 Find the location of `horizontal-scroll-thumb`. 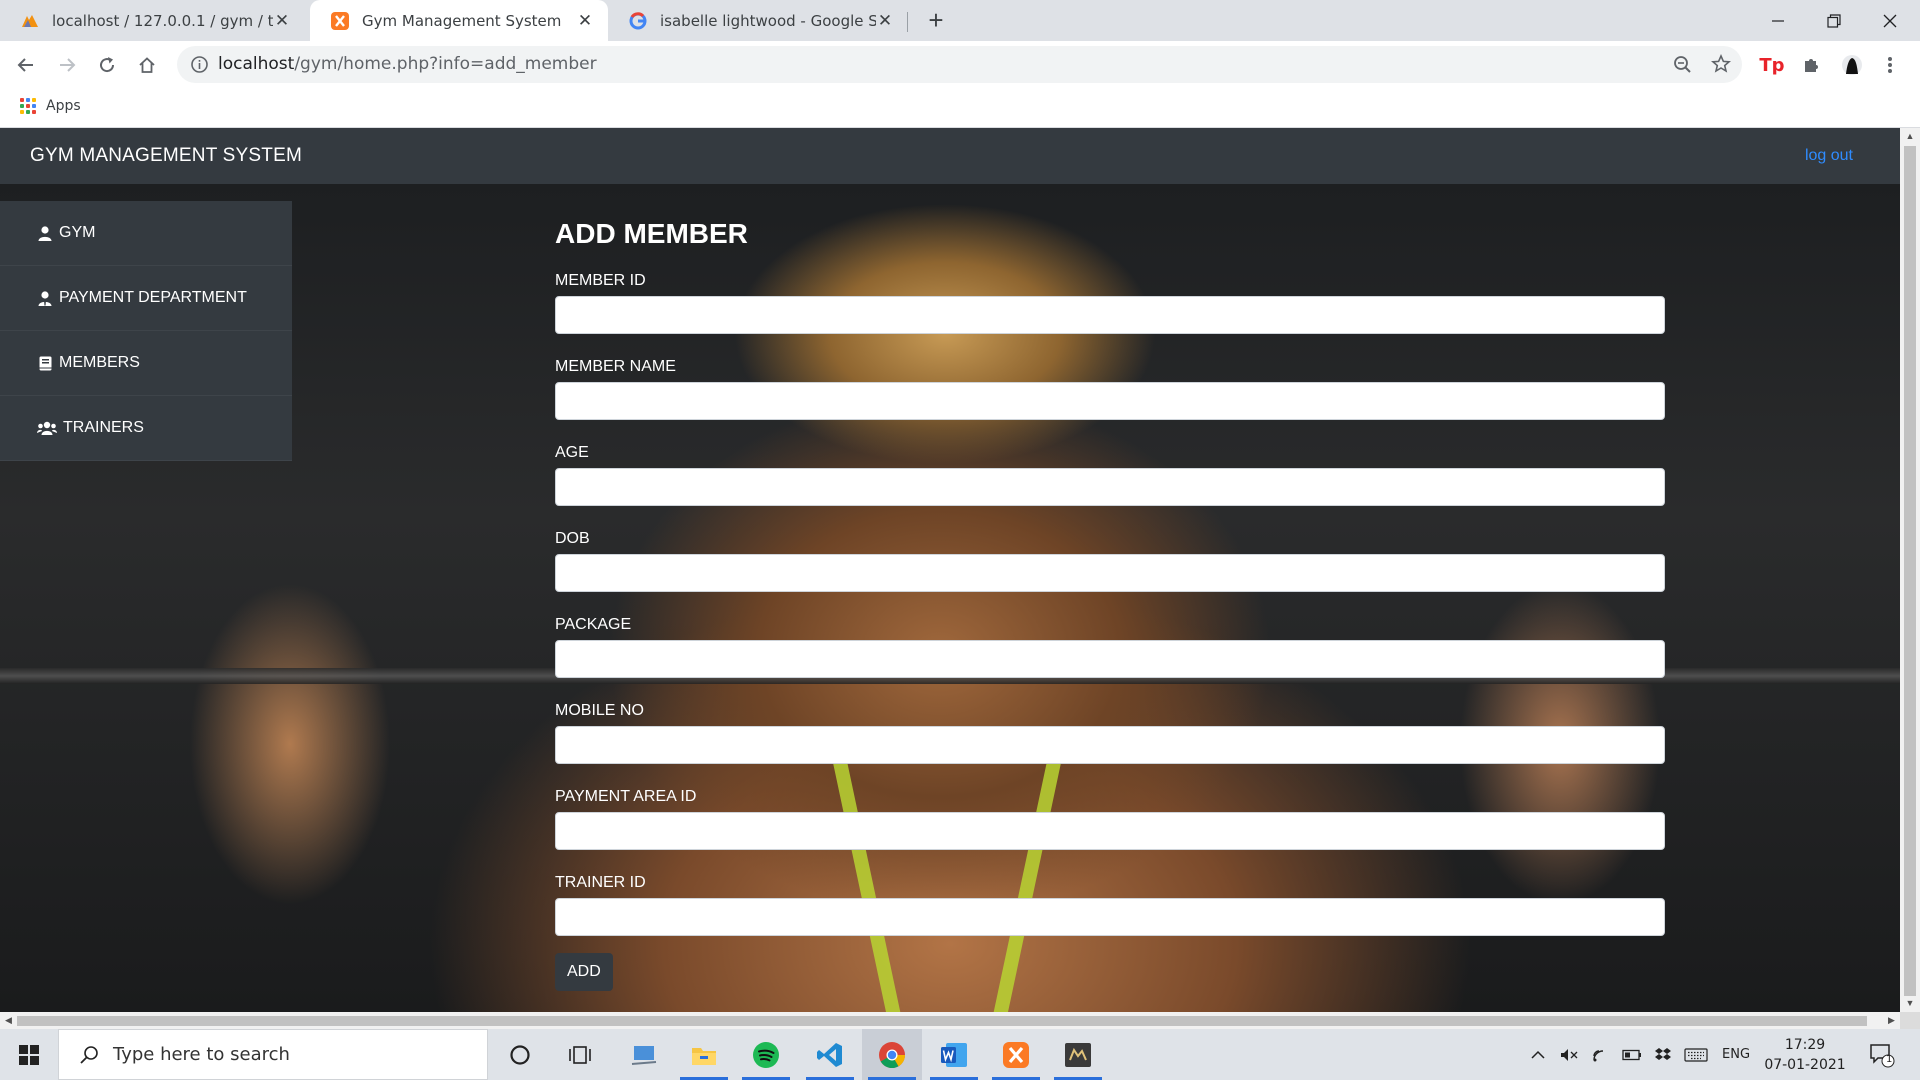

horizontal-scroll-thumb is located at coordinates (942, 1021).